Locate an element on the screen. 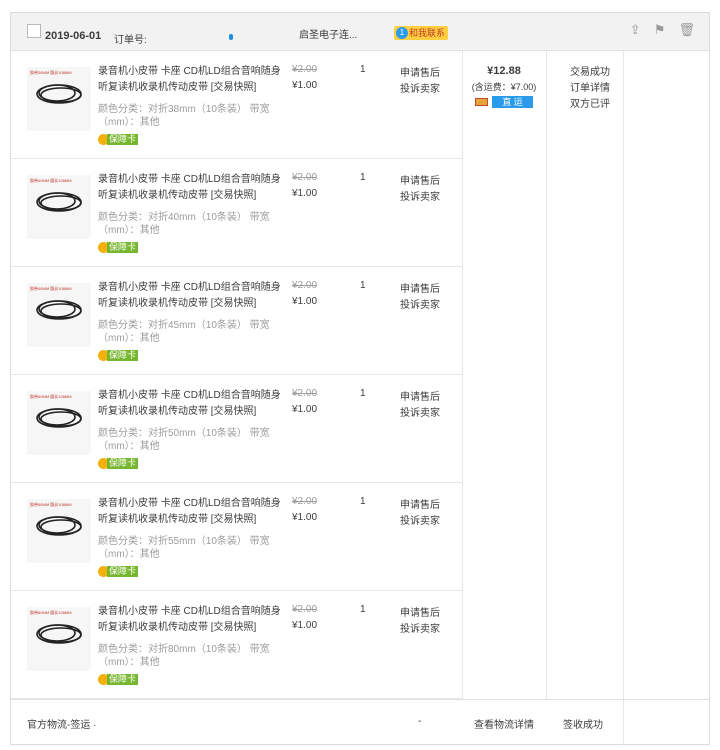  status-text: 交易成功 is located at coordinates (590, 72).